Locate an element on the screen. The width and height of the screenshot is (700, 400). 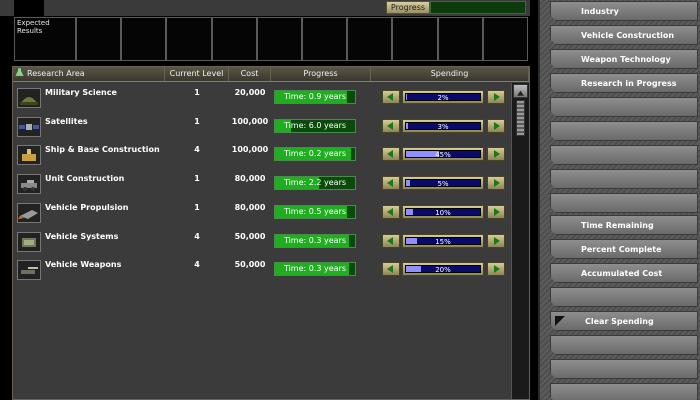
industry-button: Industry is located at coordinates (624, 11).